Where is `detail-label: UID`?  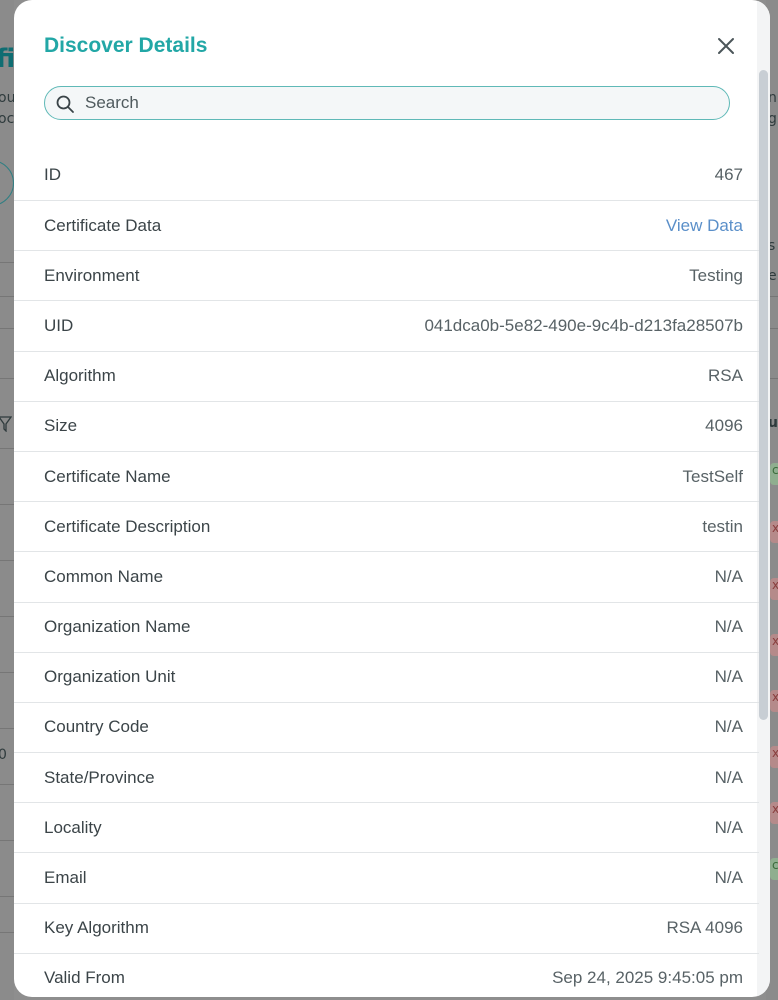 detail-label: UID is located at coordinates (59, 325).